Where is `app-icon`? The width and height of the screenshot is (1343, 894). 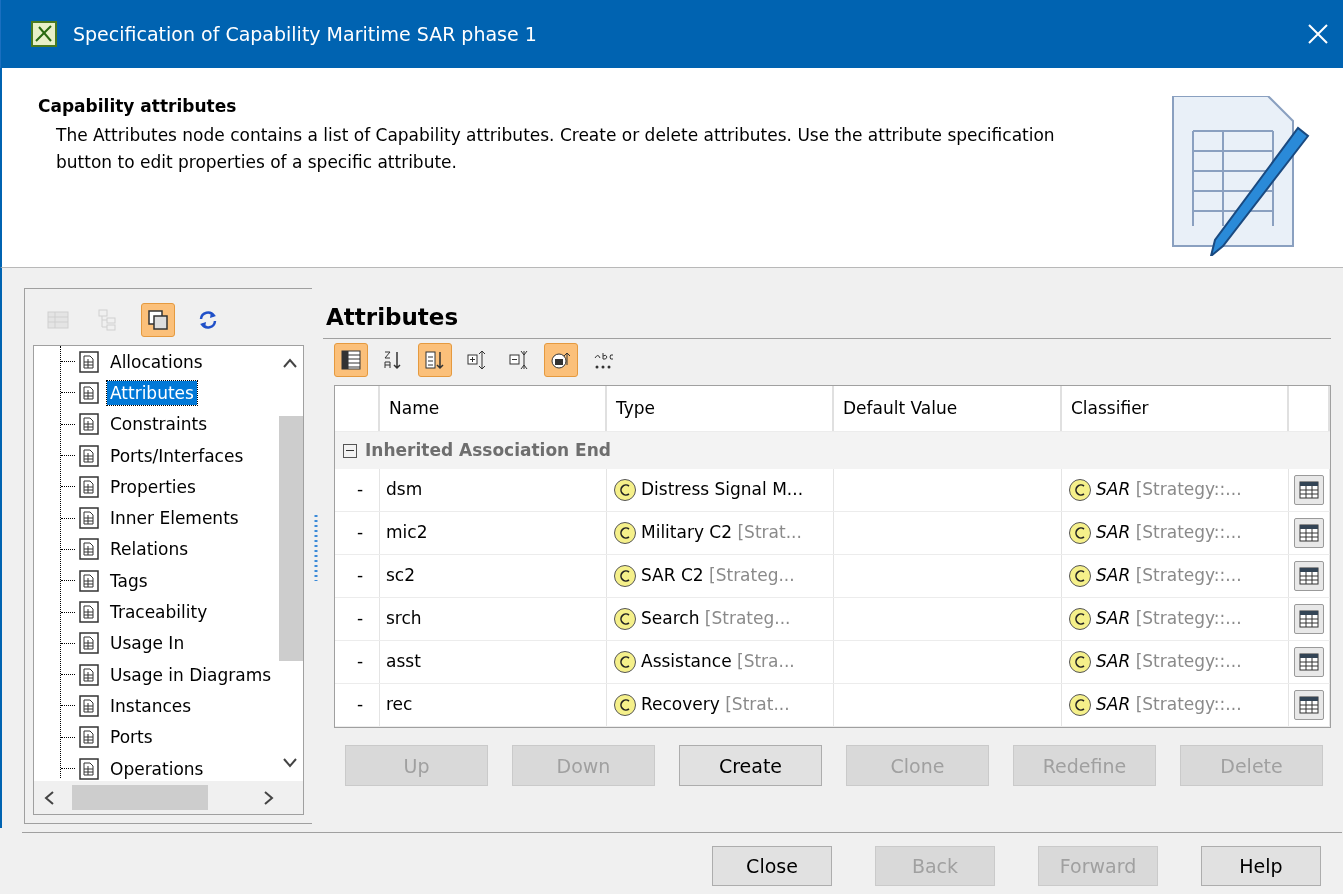
app-icon is located at coordinates (44, 34).